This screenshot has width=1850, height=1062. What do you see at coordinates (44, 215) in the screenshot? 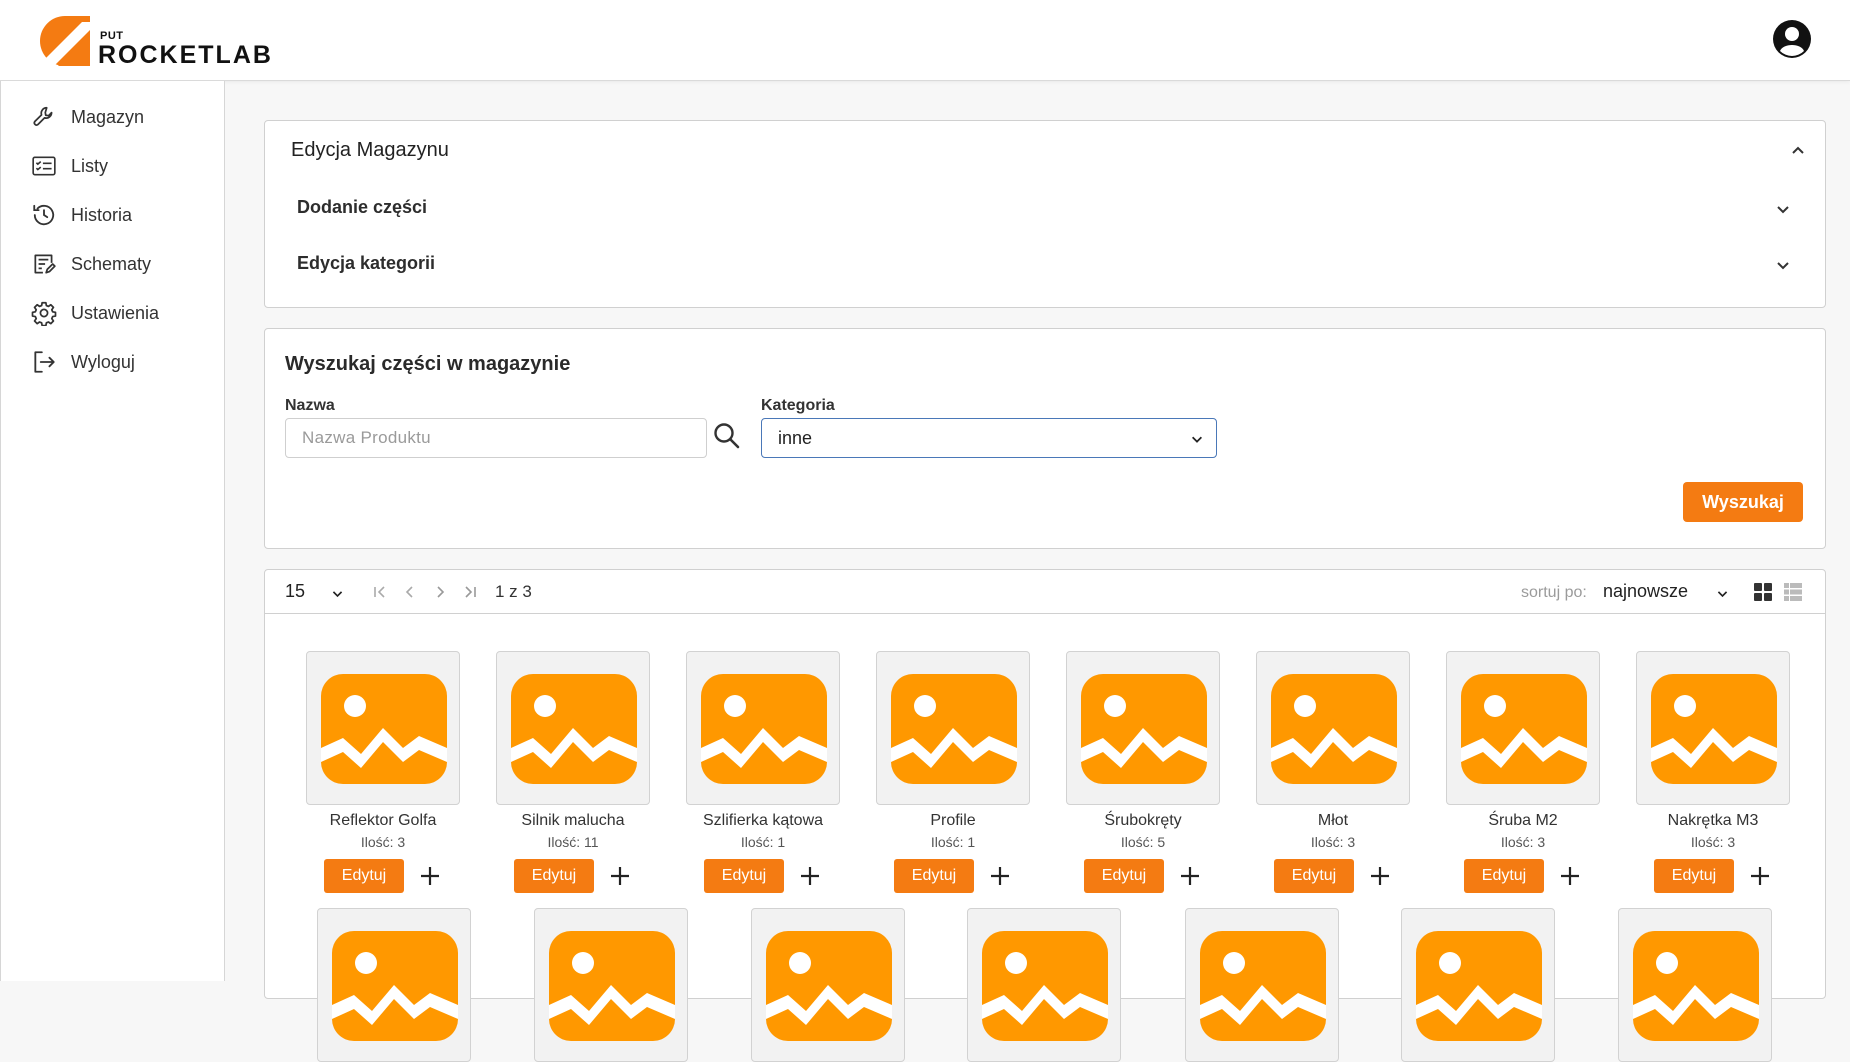
I see `history-icon` at bounding box center [44, 215].